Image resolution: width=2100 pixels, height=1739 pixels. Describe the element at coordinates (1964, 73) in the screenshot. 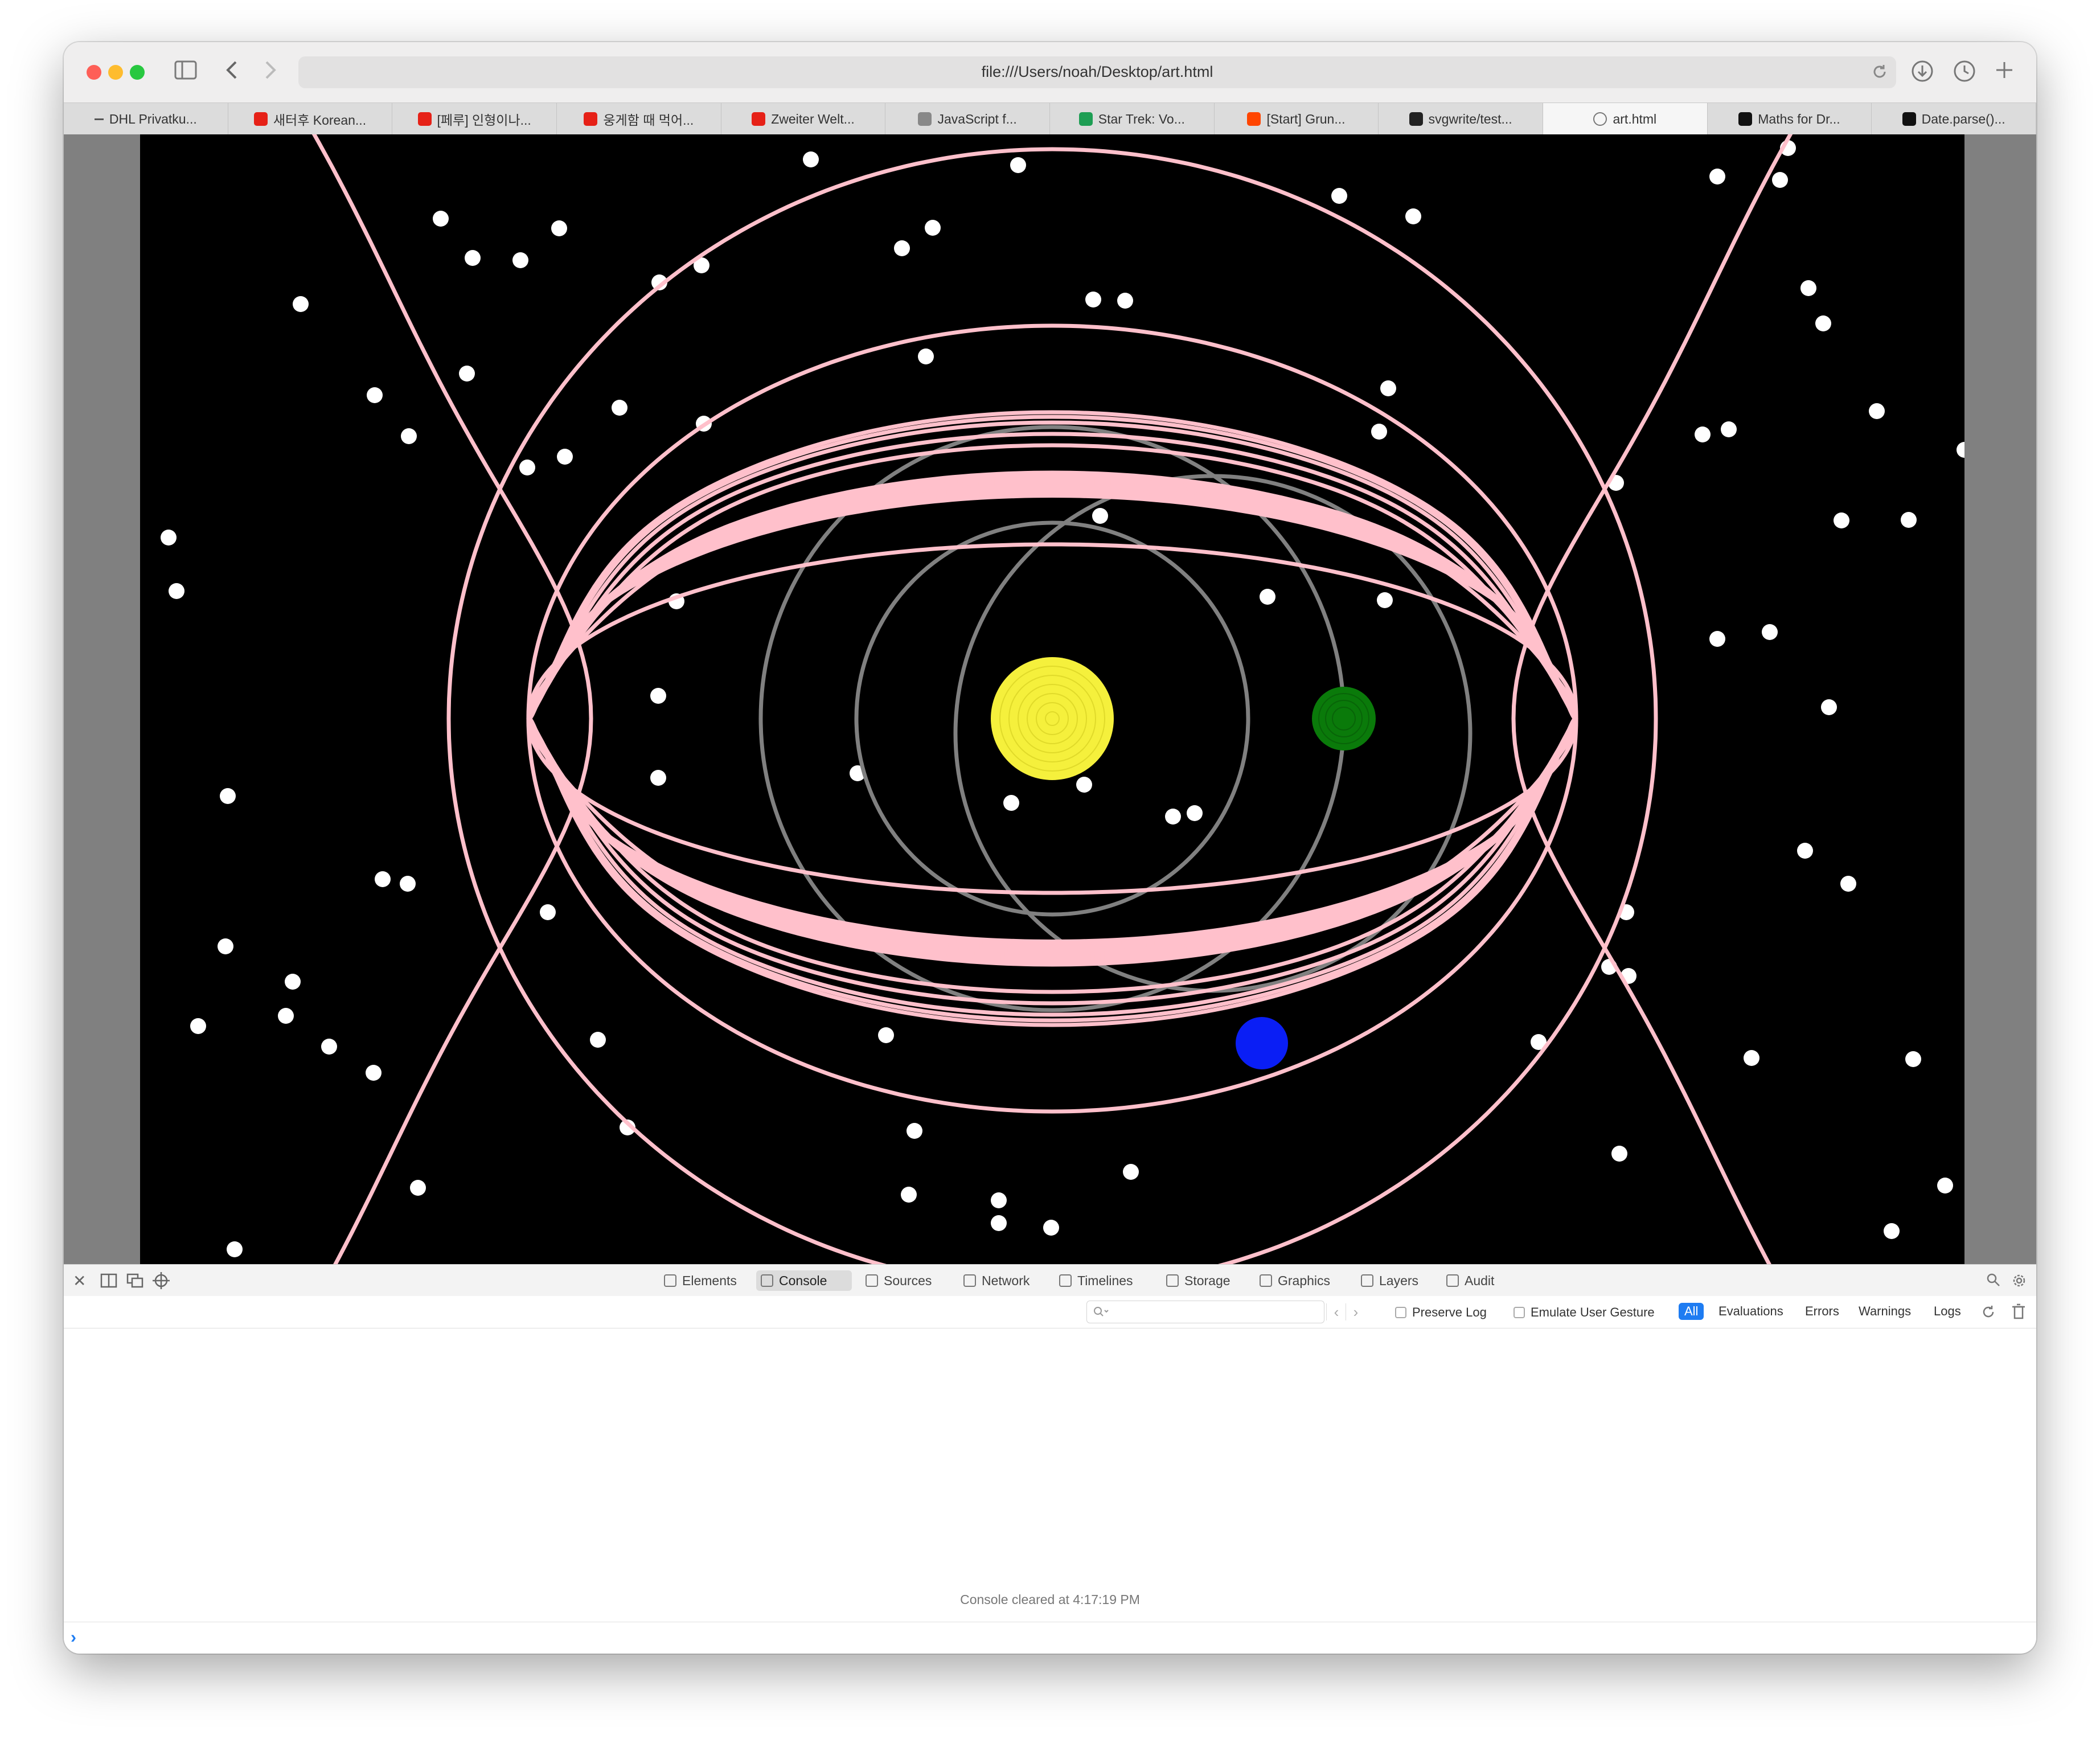

I see `history-icon` at that location.